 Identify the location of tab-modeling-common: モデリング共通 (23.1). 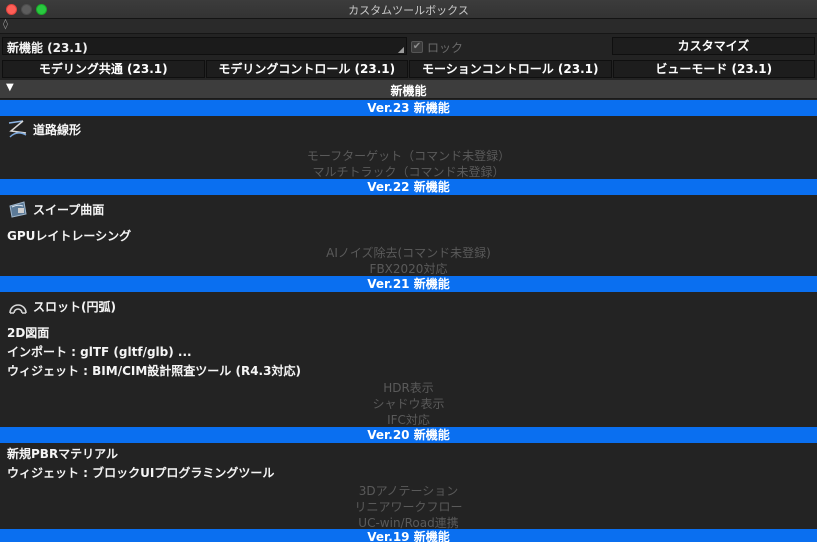
(103, 69).